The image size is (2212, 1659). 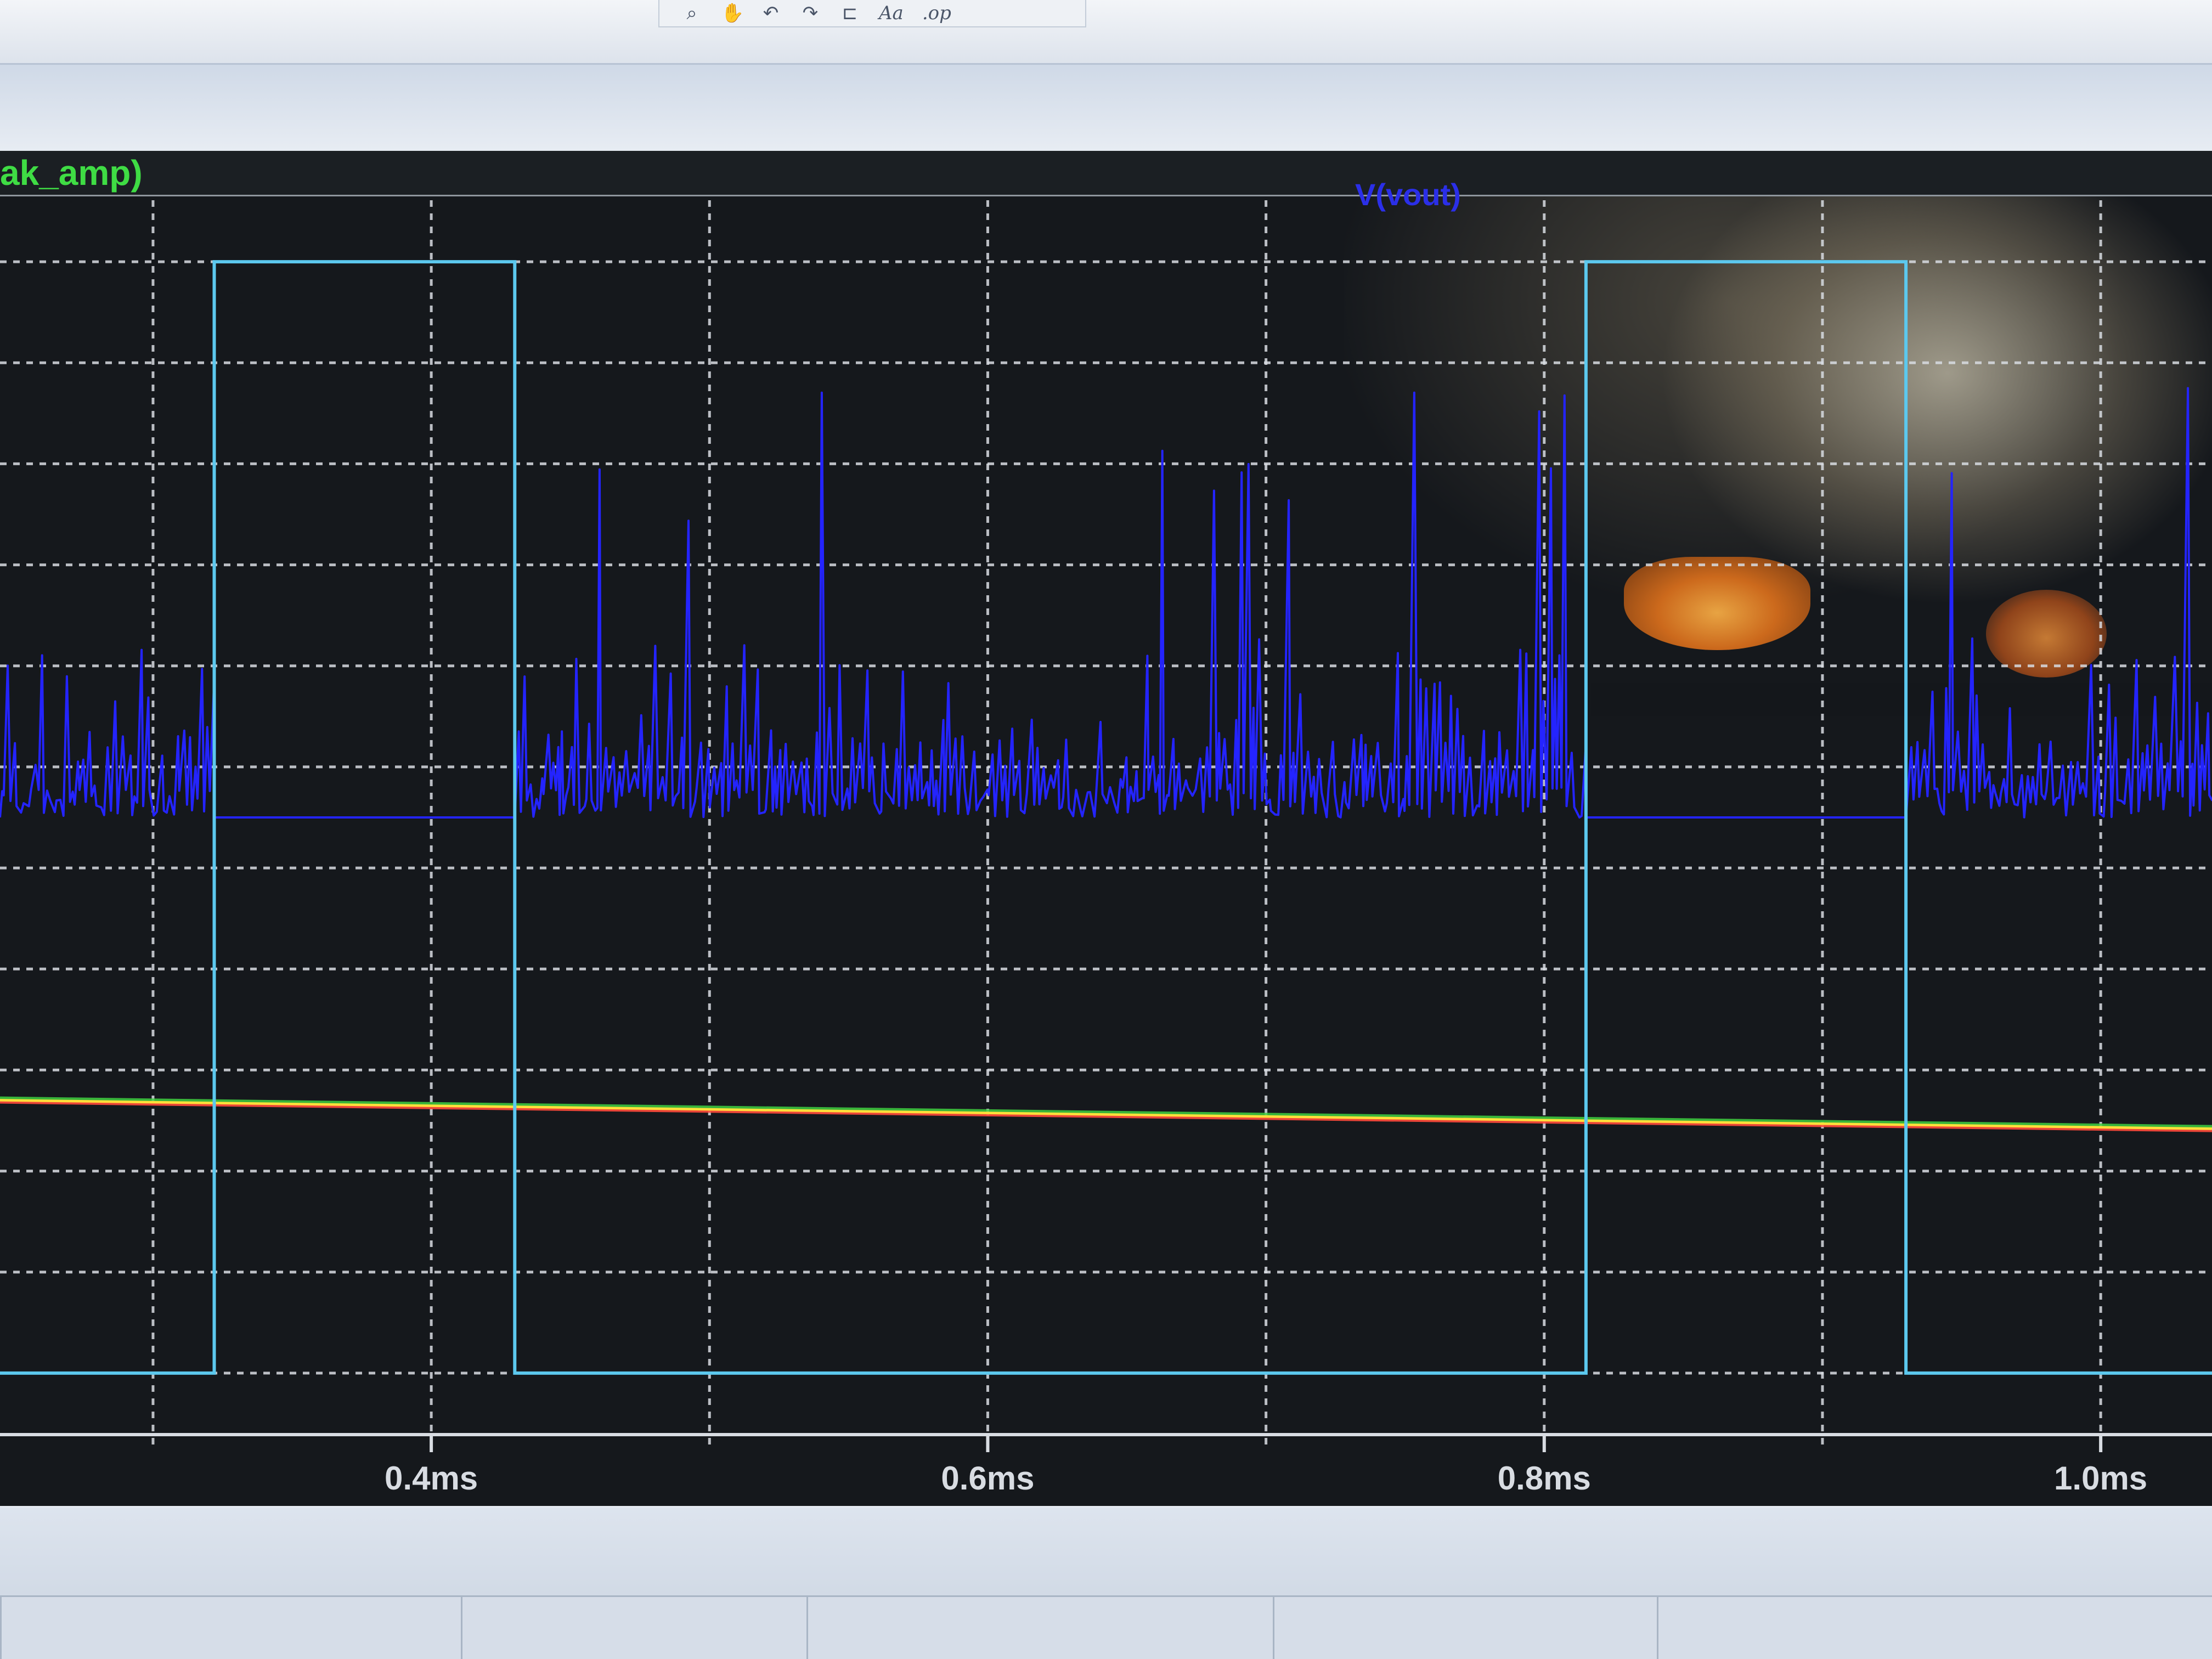 I want to click on flat-trace-green, so click(x=1106, y=1112).